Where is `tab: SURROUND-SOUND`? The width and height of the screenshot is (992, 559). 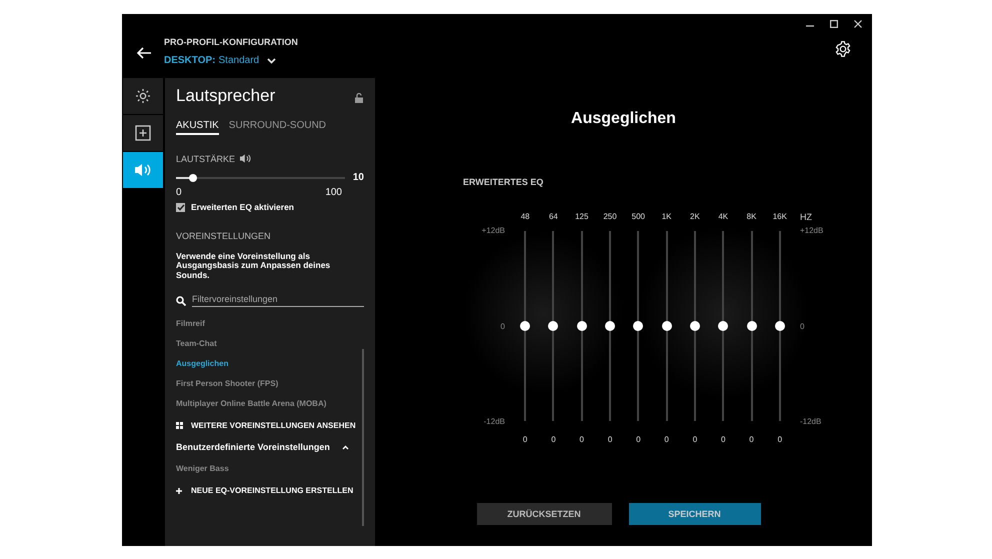 tab: SURROUND-SOUND is located at coordinates (277, 127).